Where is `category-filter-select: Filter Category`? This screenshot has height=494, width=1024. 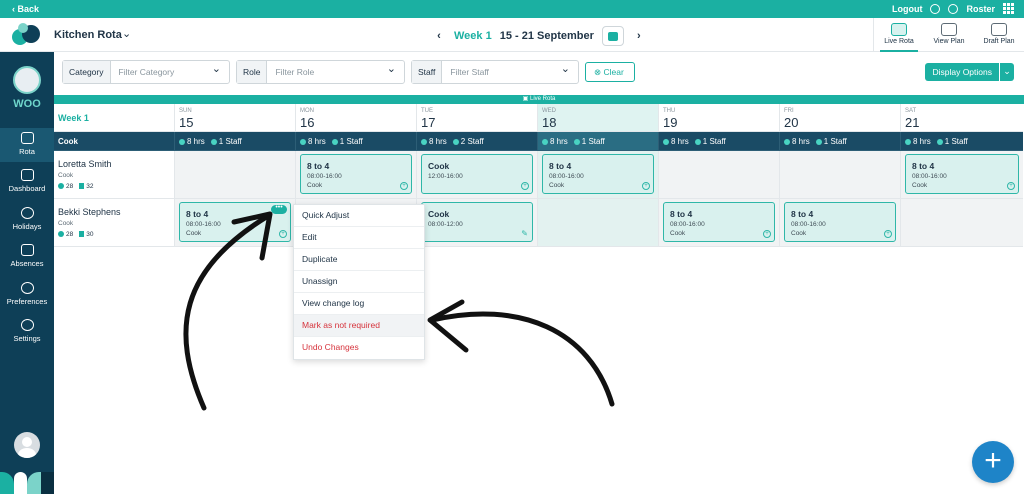
category-filter-select: Filter Category is located at coordinates (170, 70).